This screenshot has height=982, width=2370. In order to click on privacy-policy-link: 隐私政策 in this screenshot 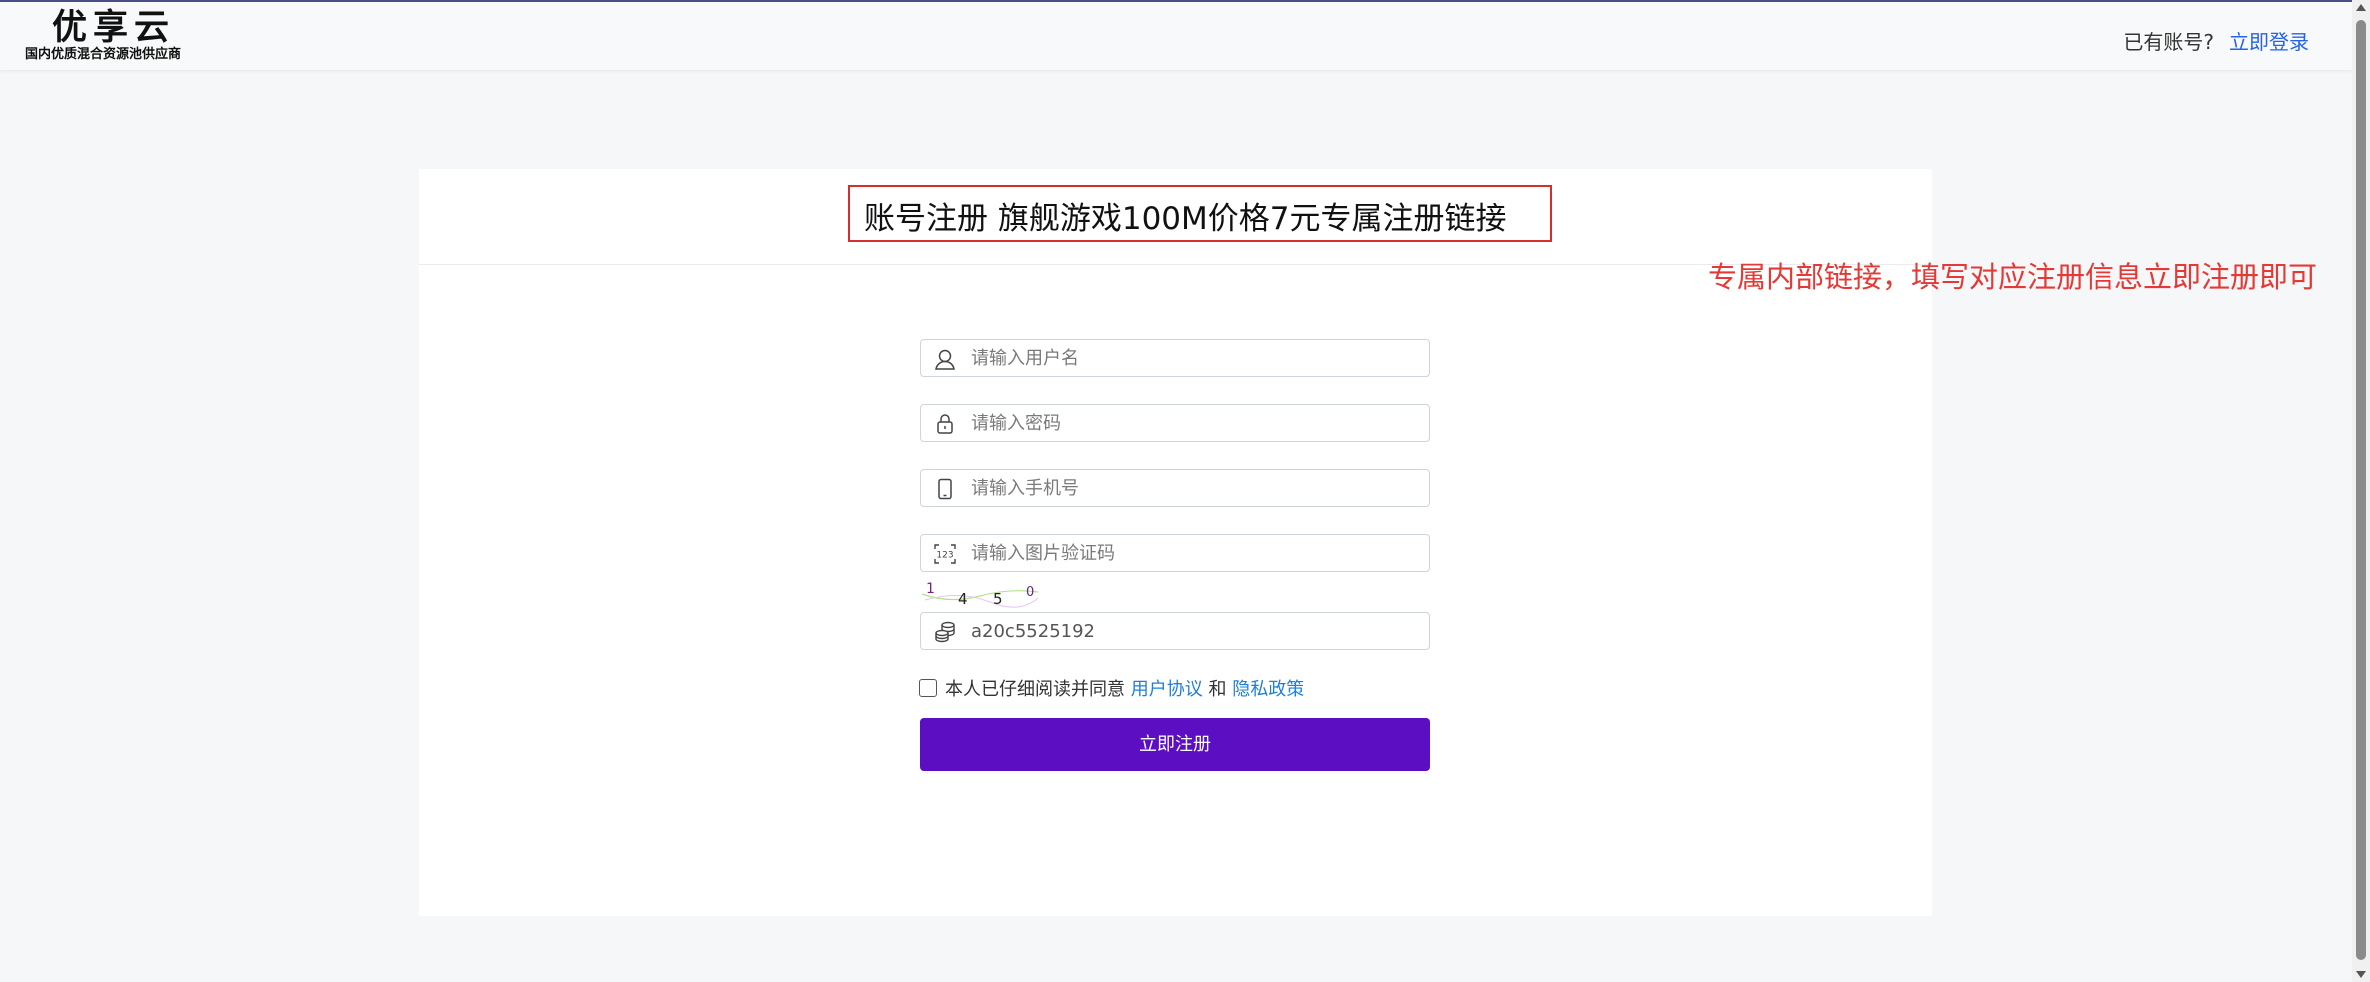, I will do `click(1268, 689)`.